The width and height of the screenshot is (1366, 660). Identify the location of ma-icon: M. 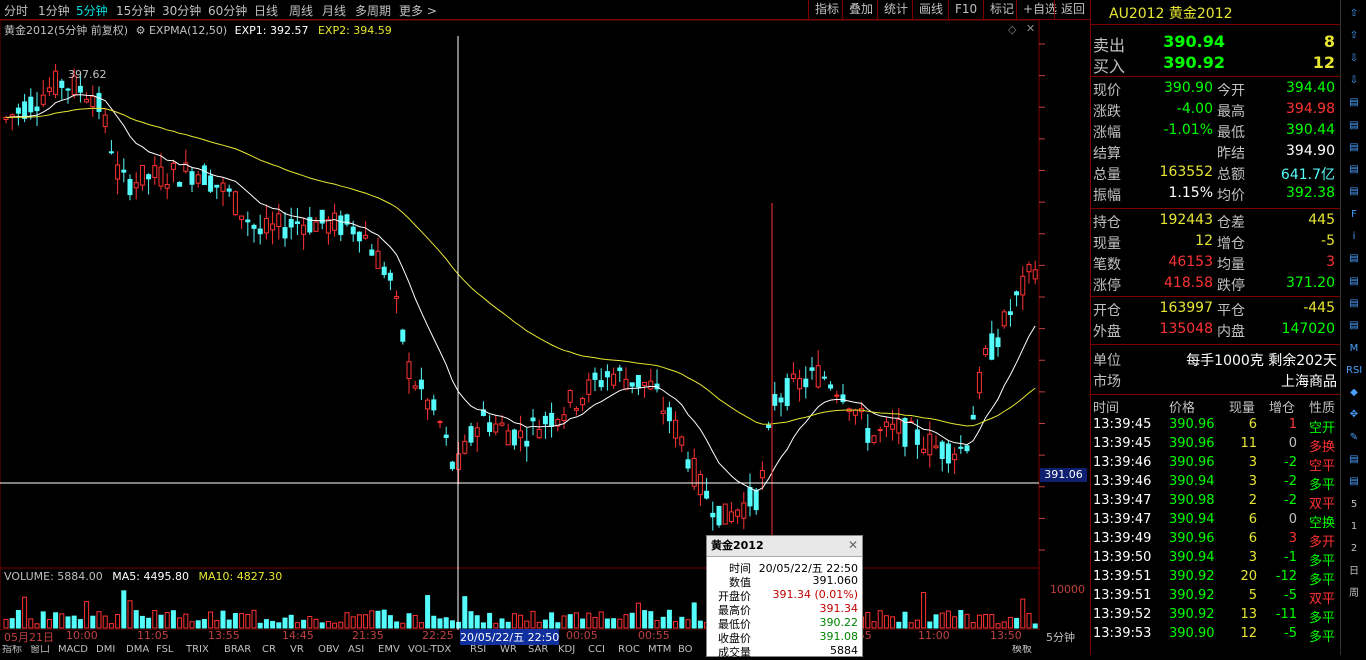
(1354, 349).